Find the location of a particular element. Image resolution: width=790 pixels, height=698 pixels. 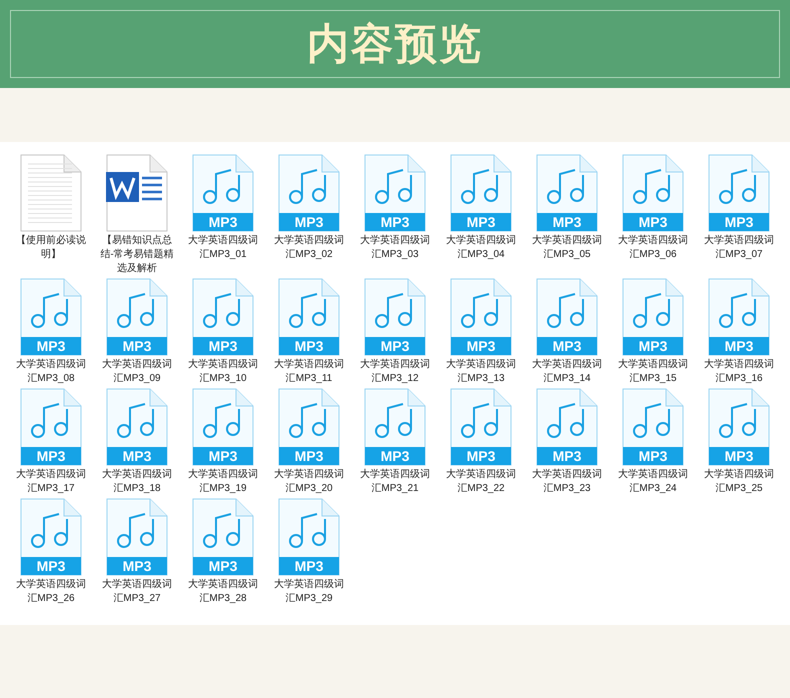

file-name: 大学英语四级词汇MP3_21 is located at coordinates (395, 482).